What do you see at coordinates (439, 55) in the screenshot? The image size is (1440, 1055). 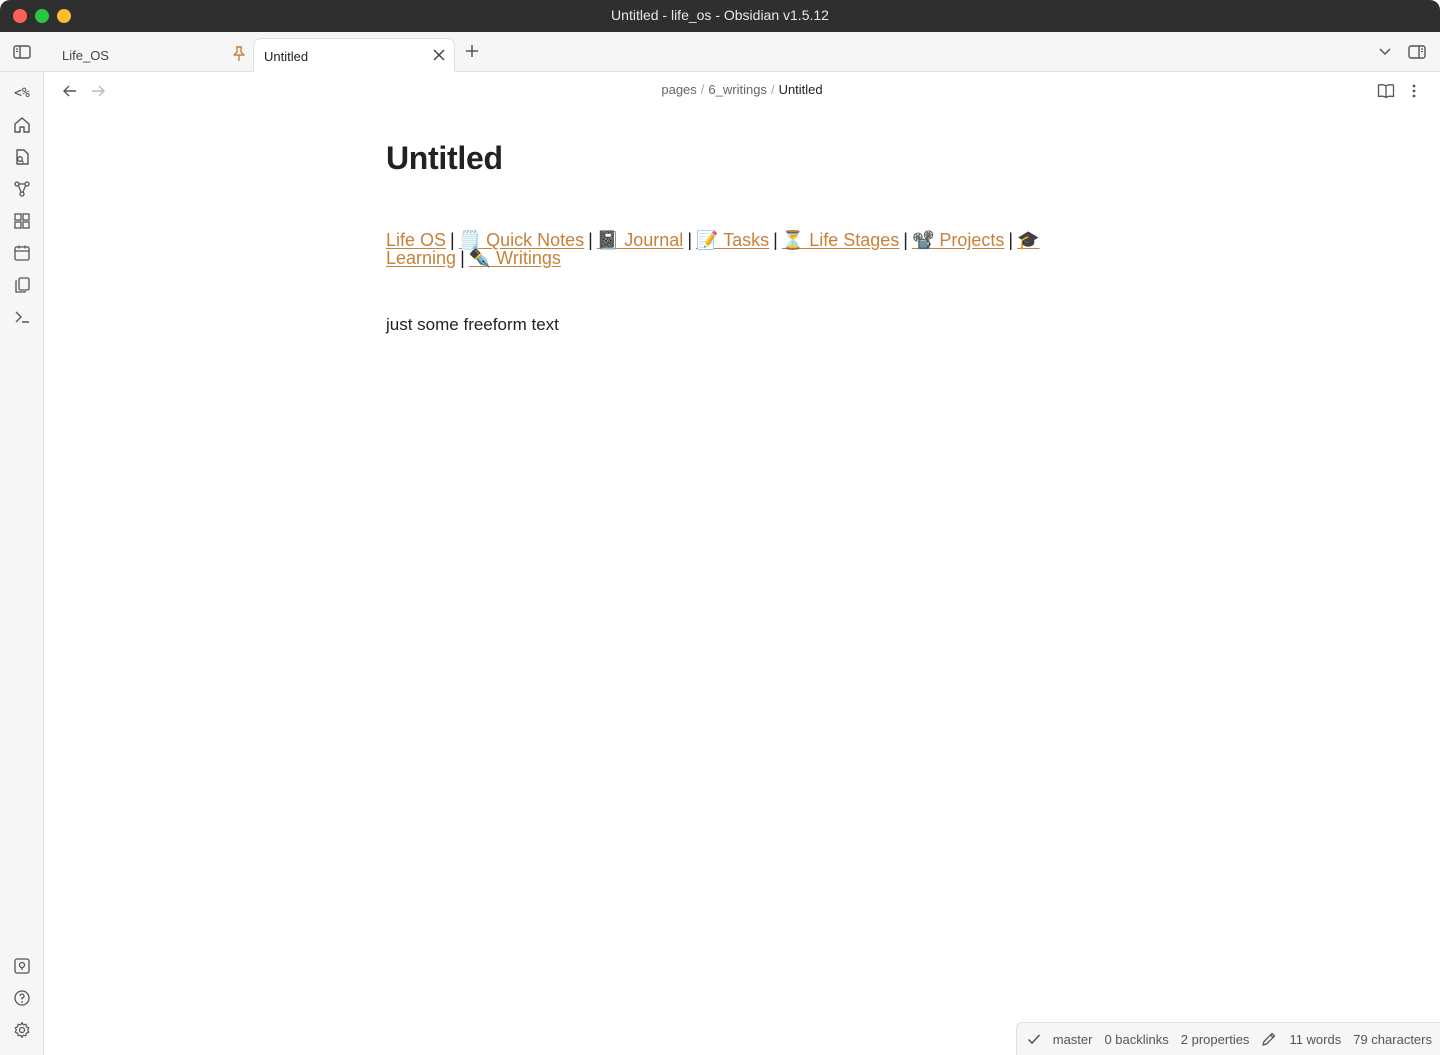 I see `close-tab-icon` at bounding box center [439, 55].